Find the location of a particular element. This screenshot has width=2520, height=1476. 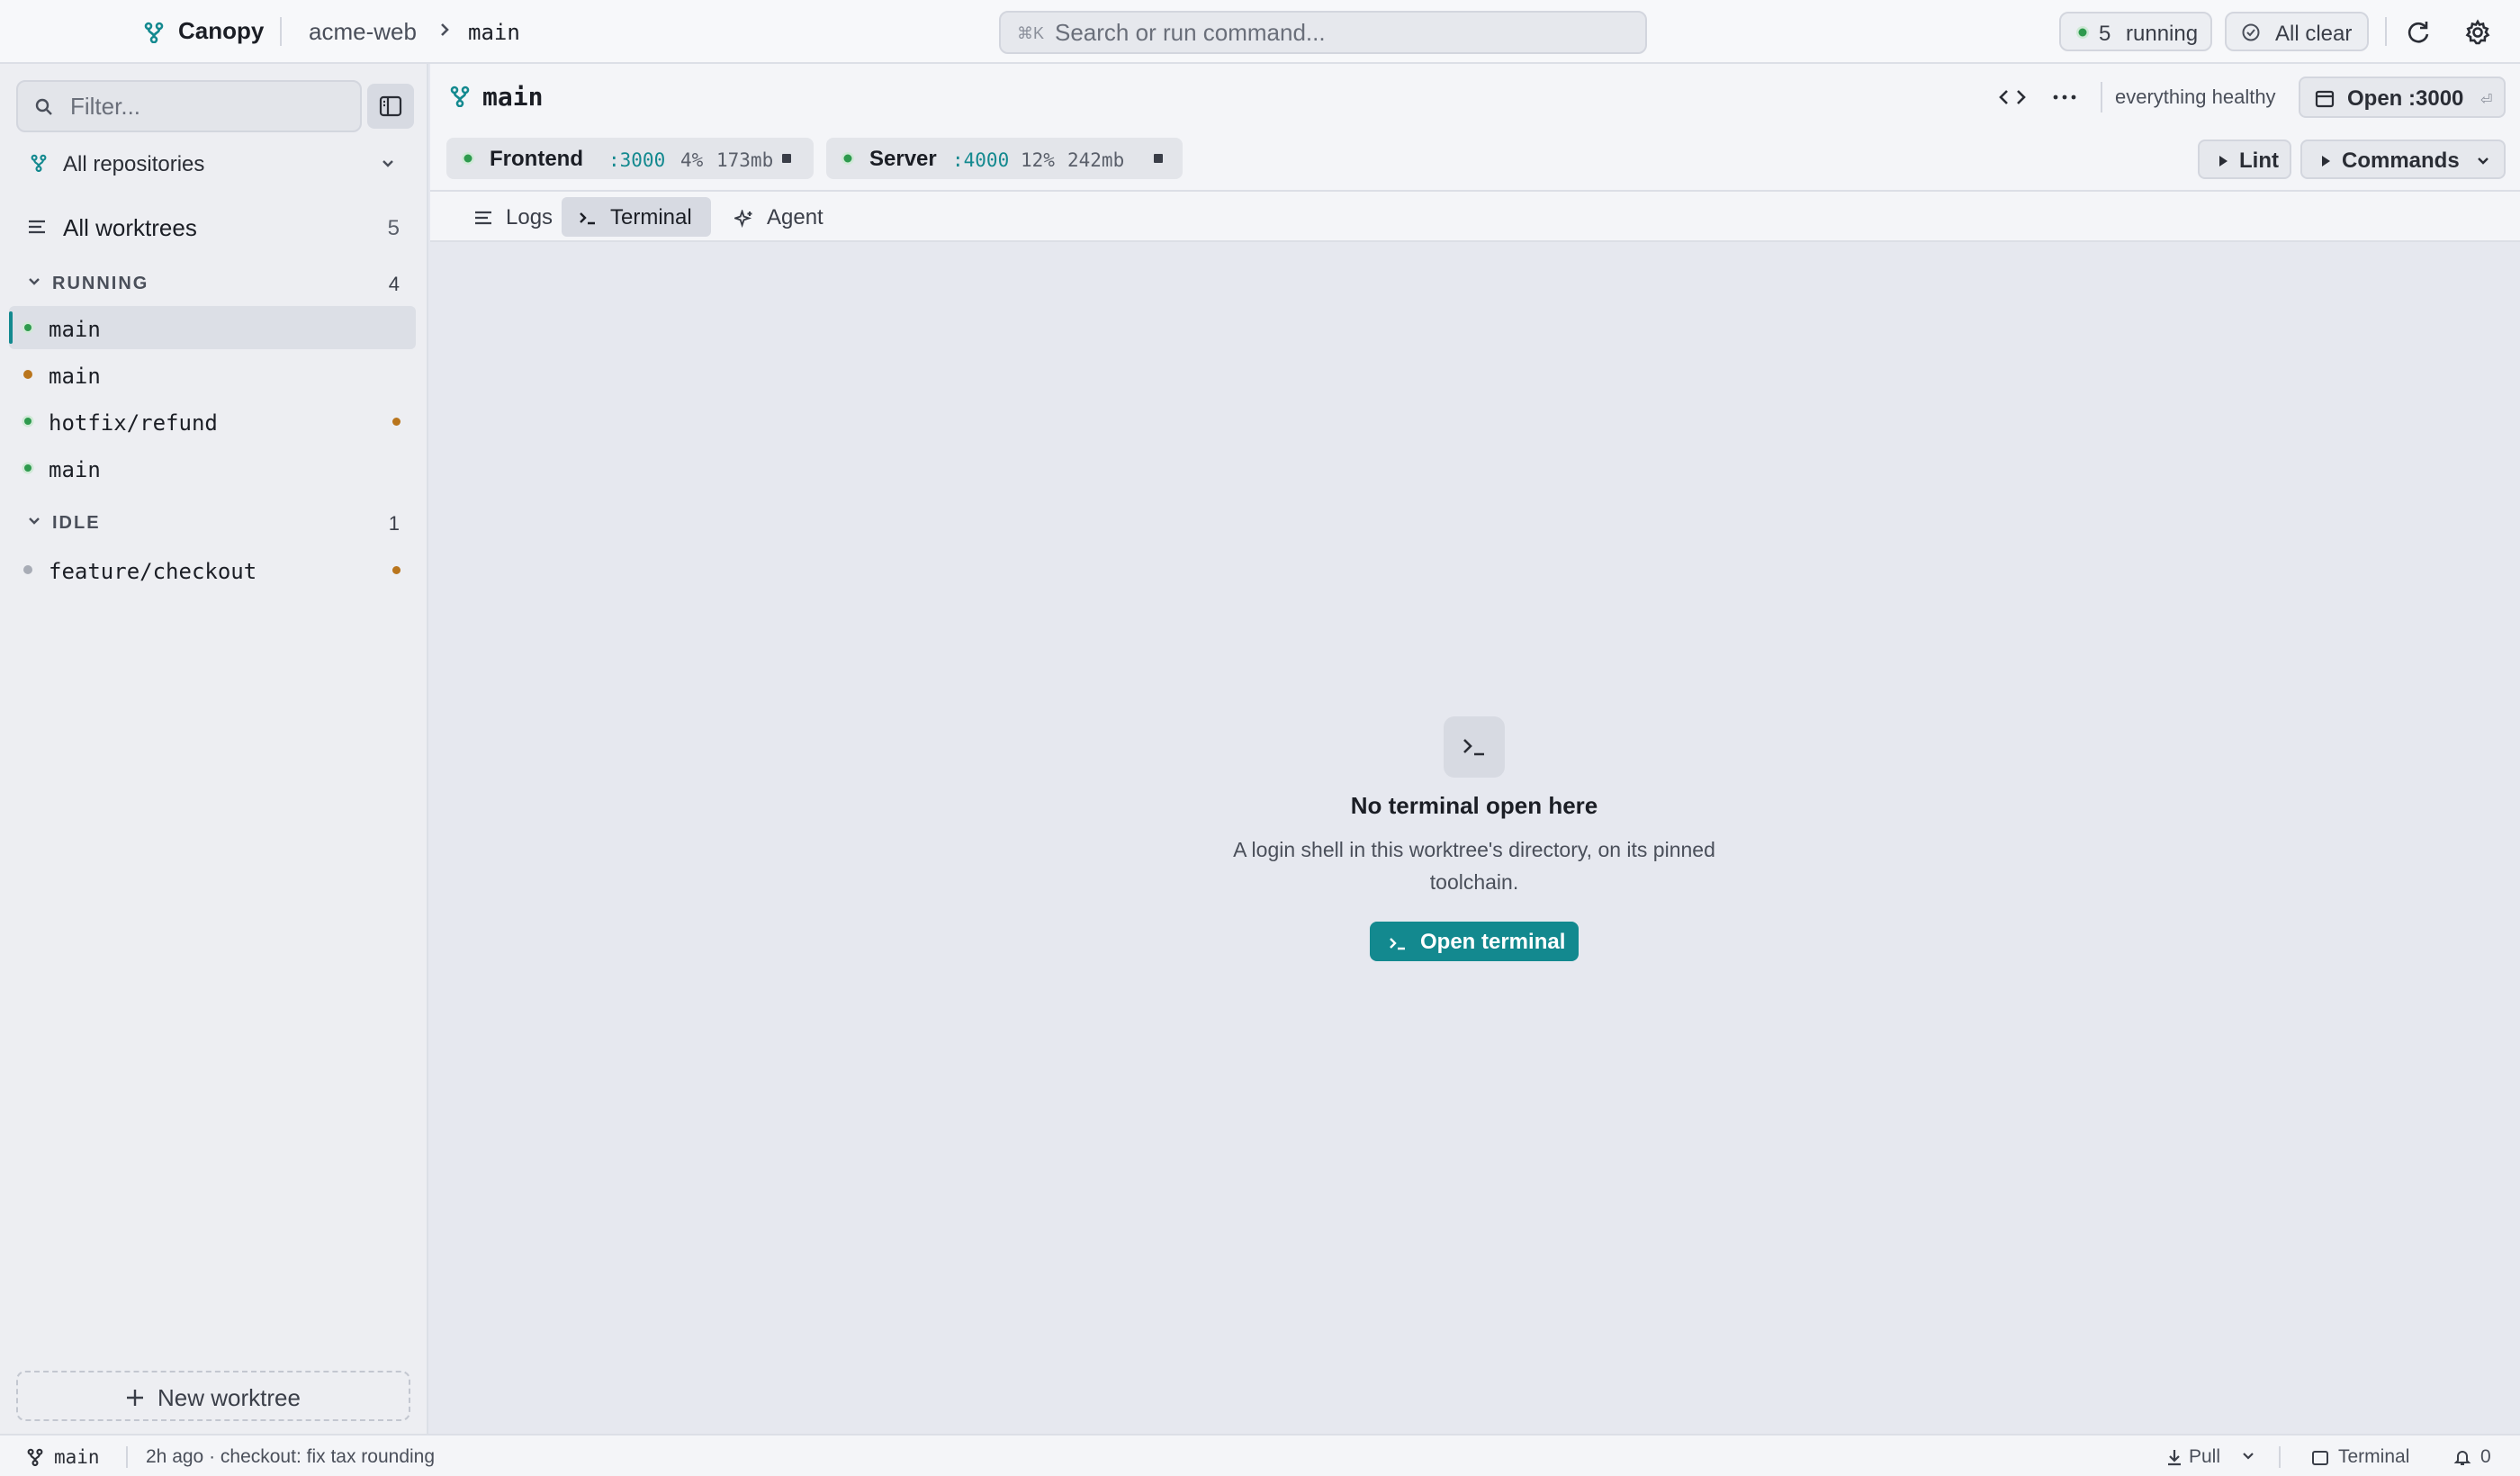

section-running: RUNNING 4 is located at coordinates (214, 283).